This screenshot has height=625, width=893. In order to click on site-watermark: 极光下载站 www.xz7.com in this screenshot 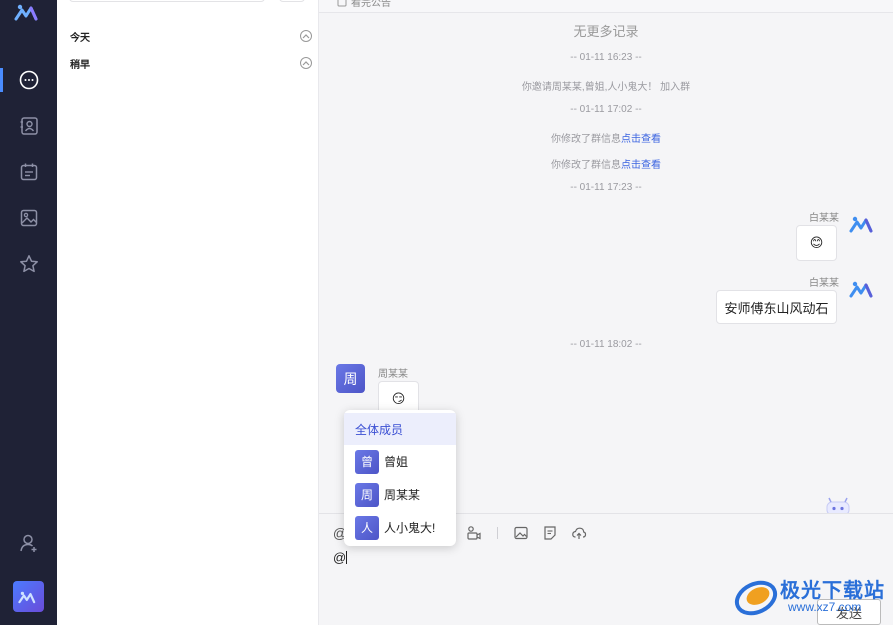, I will do `click(810, 597)`.